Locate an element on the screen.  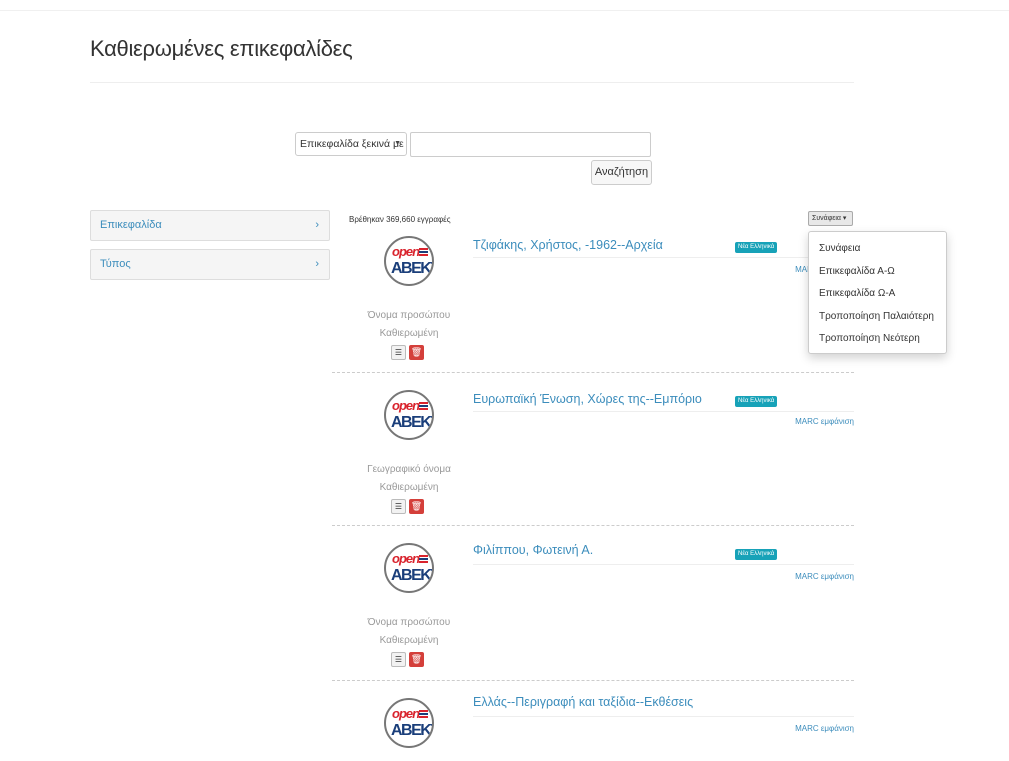
facet-label: Επικεφαλίδα is located at coordinates (131, 225).